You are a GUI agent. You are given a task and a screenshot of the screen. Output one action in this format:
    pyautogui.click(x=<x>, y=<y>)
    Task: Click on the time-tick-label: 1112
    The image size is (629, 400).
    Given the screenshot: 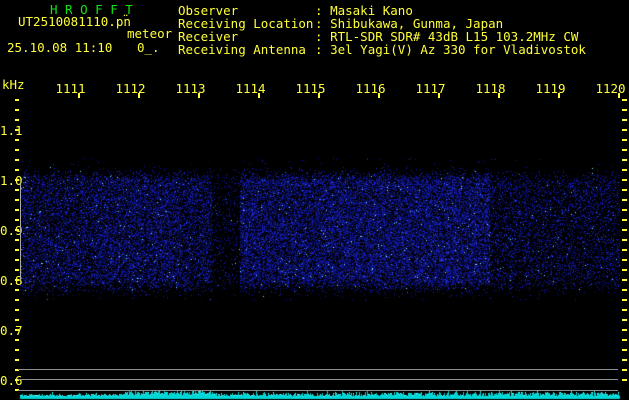 What is the action you would take?
    pyautogui.click(x=130, y=88)
    